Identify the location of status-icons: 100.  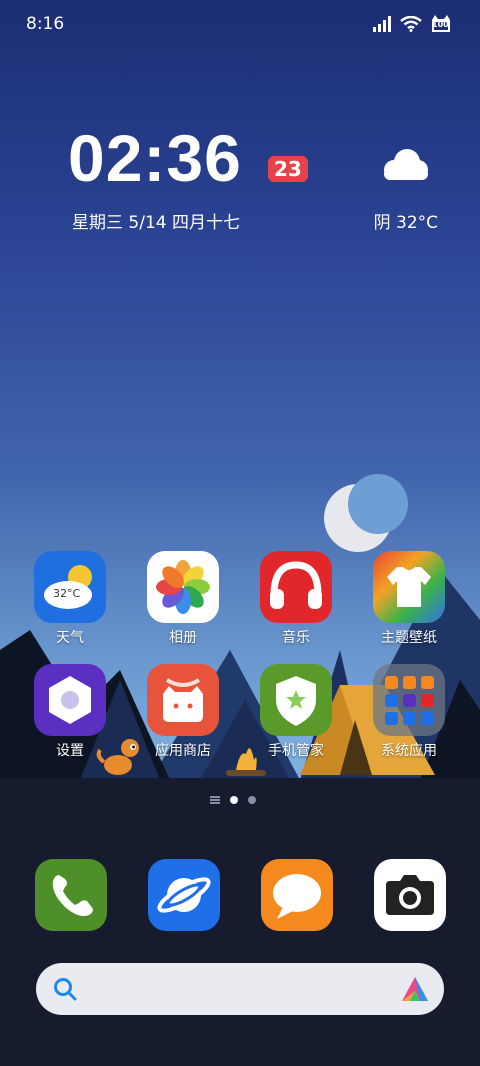
(412, 24).